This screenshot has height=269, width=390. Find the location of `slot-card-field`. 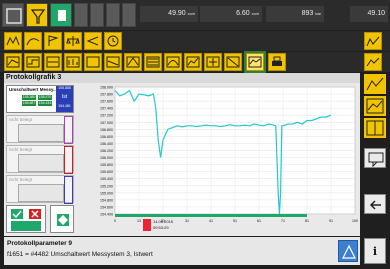

slot-card-field is located at coordinates (41, 133).